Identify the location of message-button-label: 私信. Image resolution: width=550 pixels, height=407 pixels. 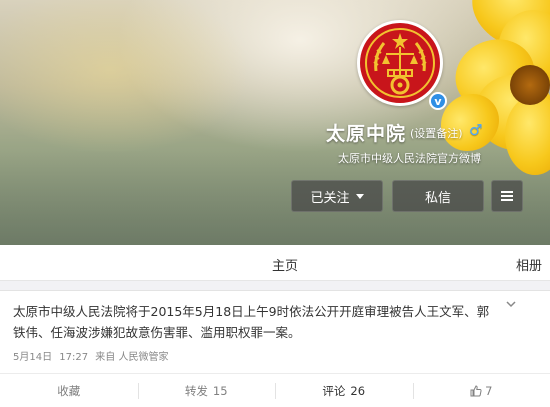
(437, 198).